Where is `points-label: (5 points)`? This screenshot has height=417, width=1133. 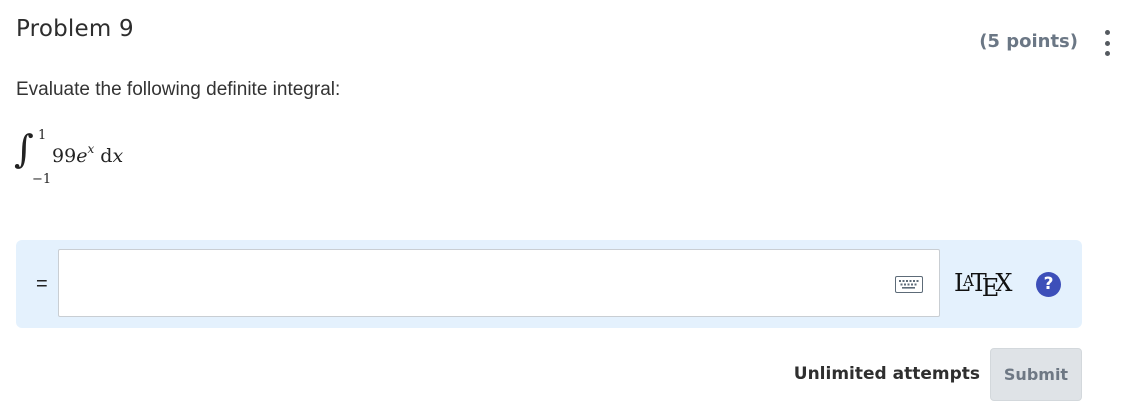
points-label: (5 points) is located at coordinates (1028, 41).